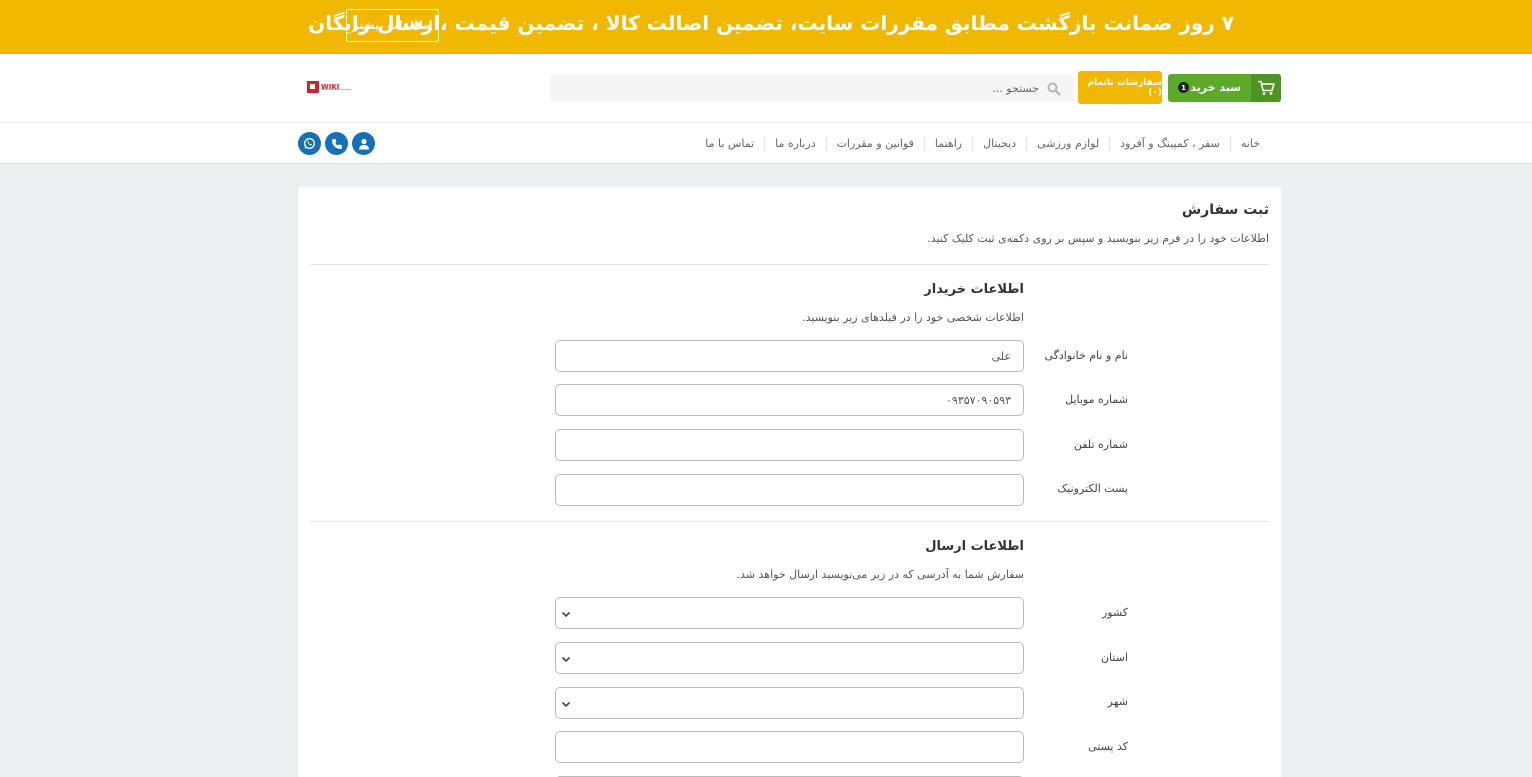  I want to click on postal-code-label: کد پستی, so click(1108, 746).